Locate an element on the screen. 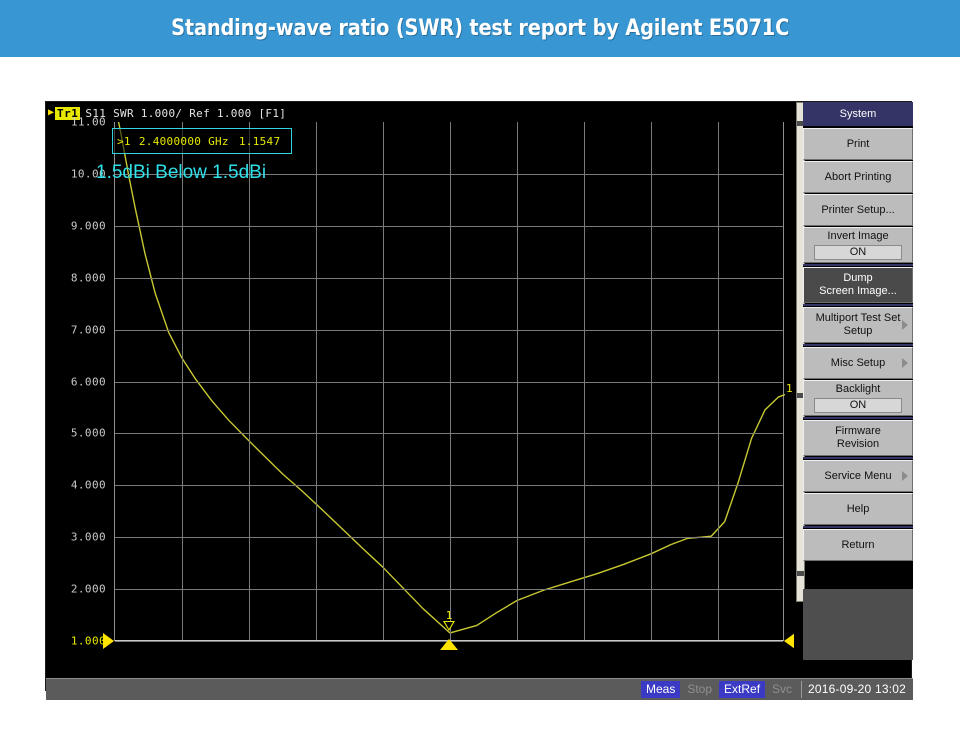 The height and width of the screenshot is (742, 960). status-chip-extref: ExtRef is located at coordinates (742, 689).